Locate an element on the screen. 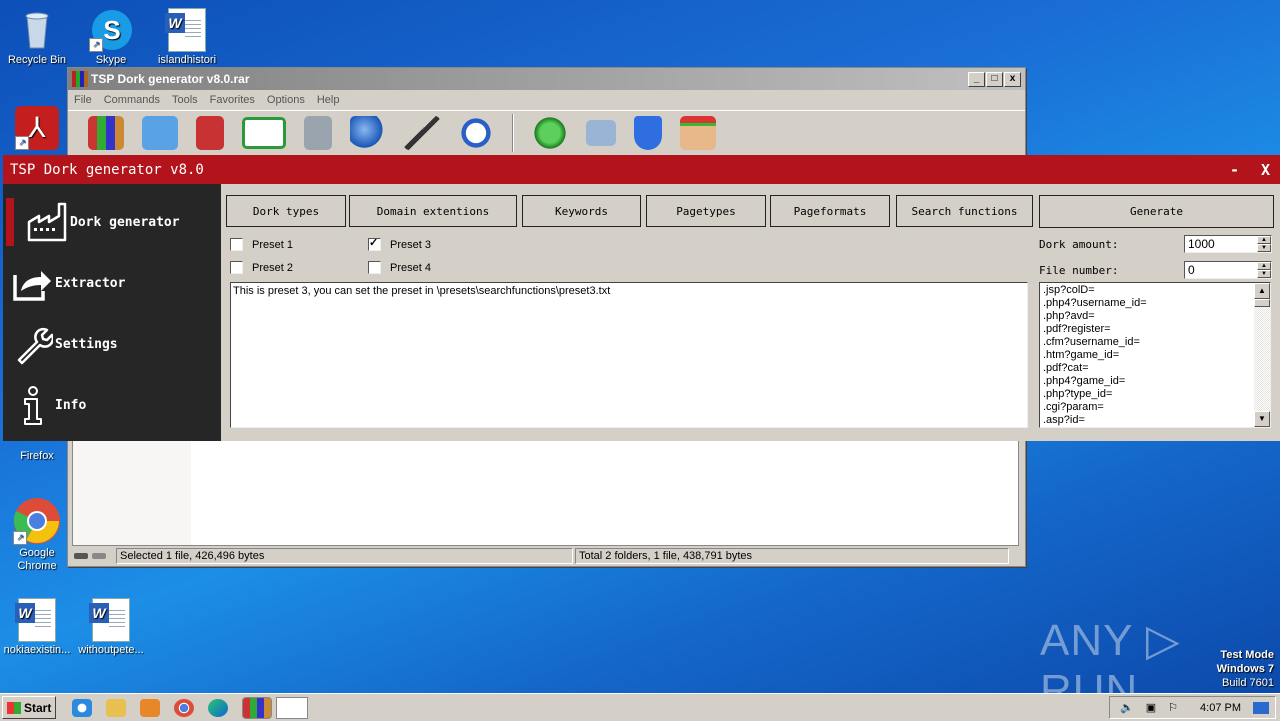 This screenshot has width=1280, height=721. sidebar-item-extractor: Extractor is located at coordinates (112, 283).